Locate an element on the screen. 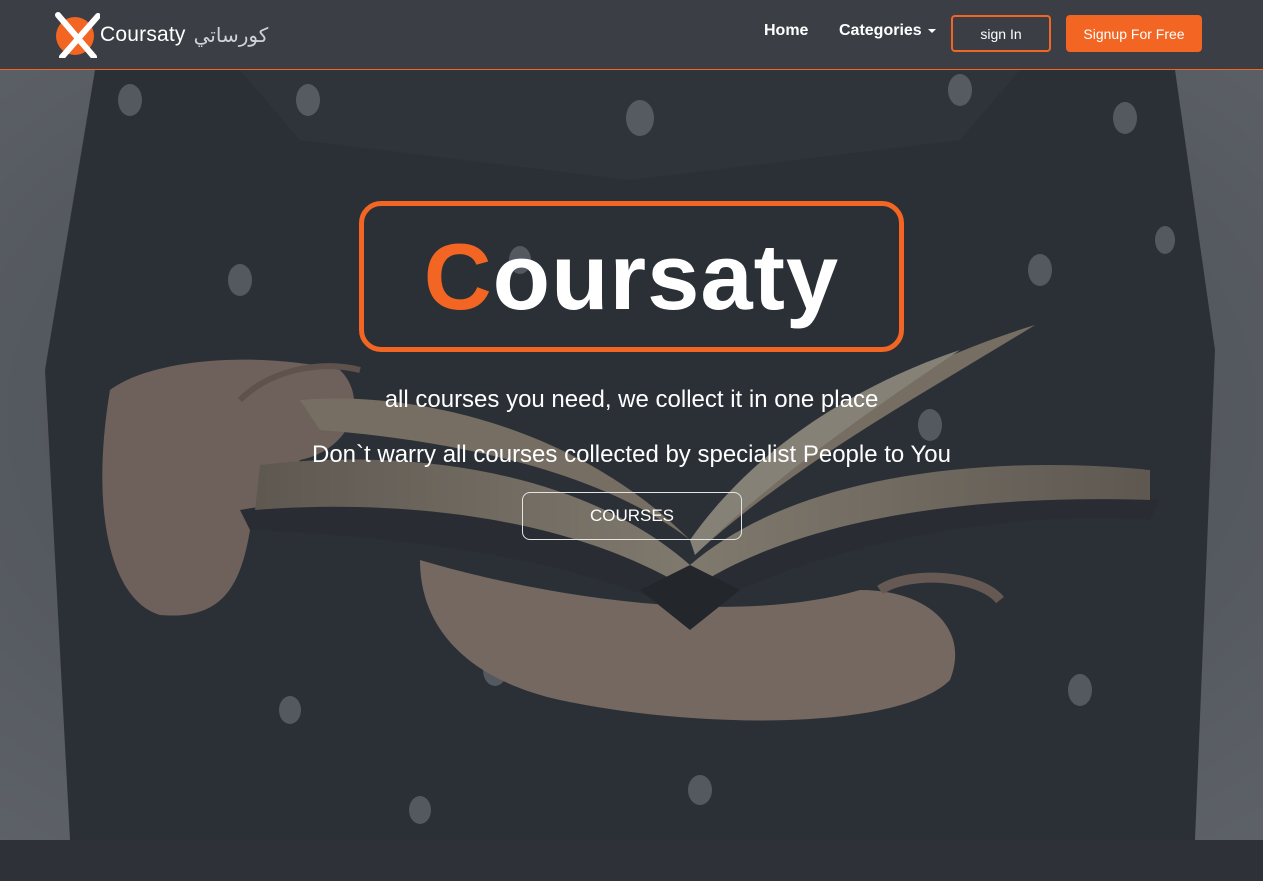  nav-categories-dropdown: Categories is located at coordinates (887, 31).